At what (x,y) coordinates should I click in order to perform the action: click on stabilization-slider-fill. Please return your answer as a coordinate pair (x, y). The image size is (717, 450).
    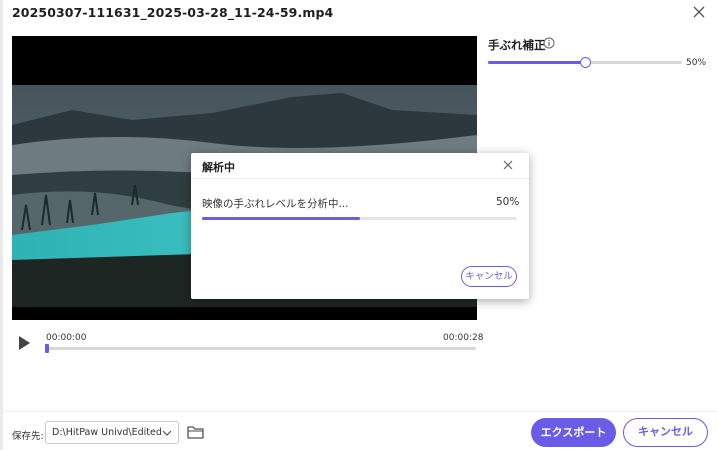
    Looking at the image, I should click on (536, 62).